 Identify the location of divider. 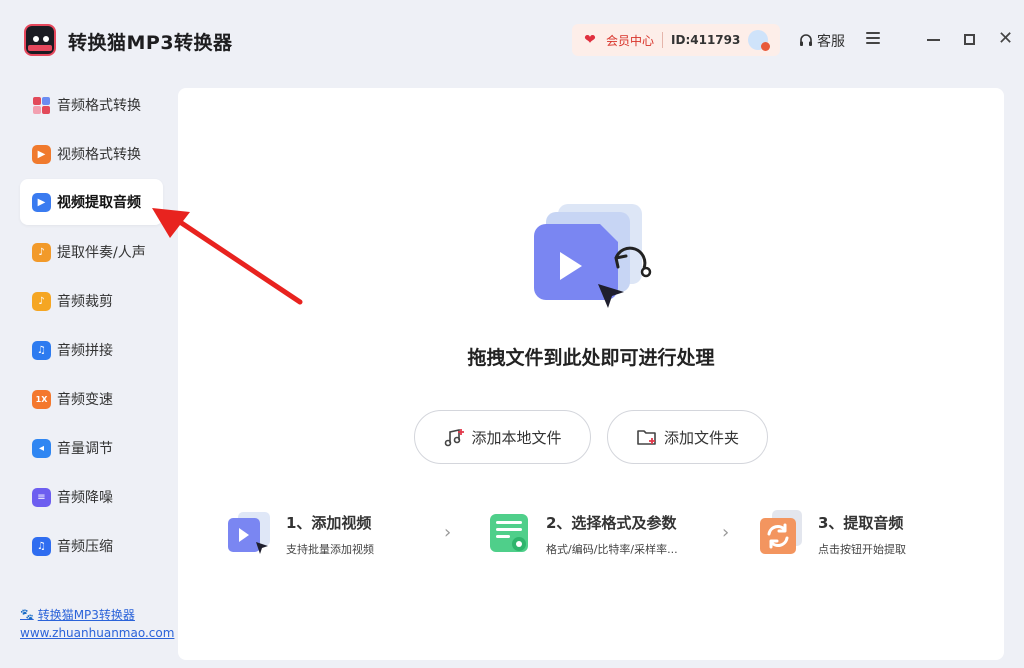
(663, 40).